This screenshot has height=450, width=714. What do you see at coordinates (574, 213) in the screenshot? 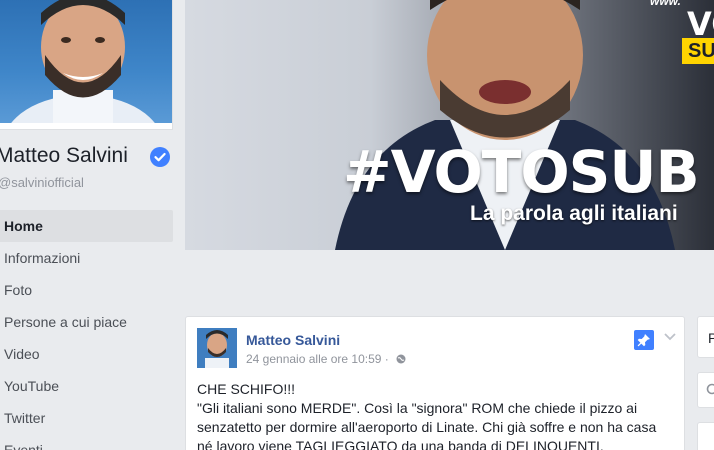
I see `cover-tagline: La parola agli italiani` at bounding box center [574, 213].